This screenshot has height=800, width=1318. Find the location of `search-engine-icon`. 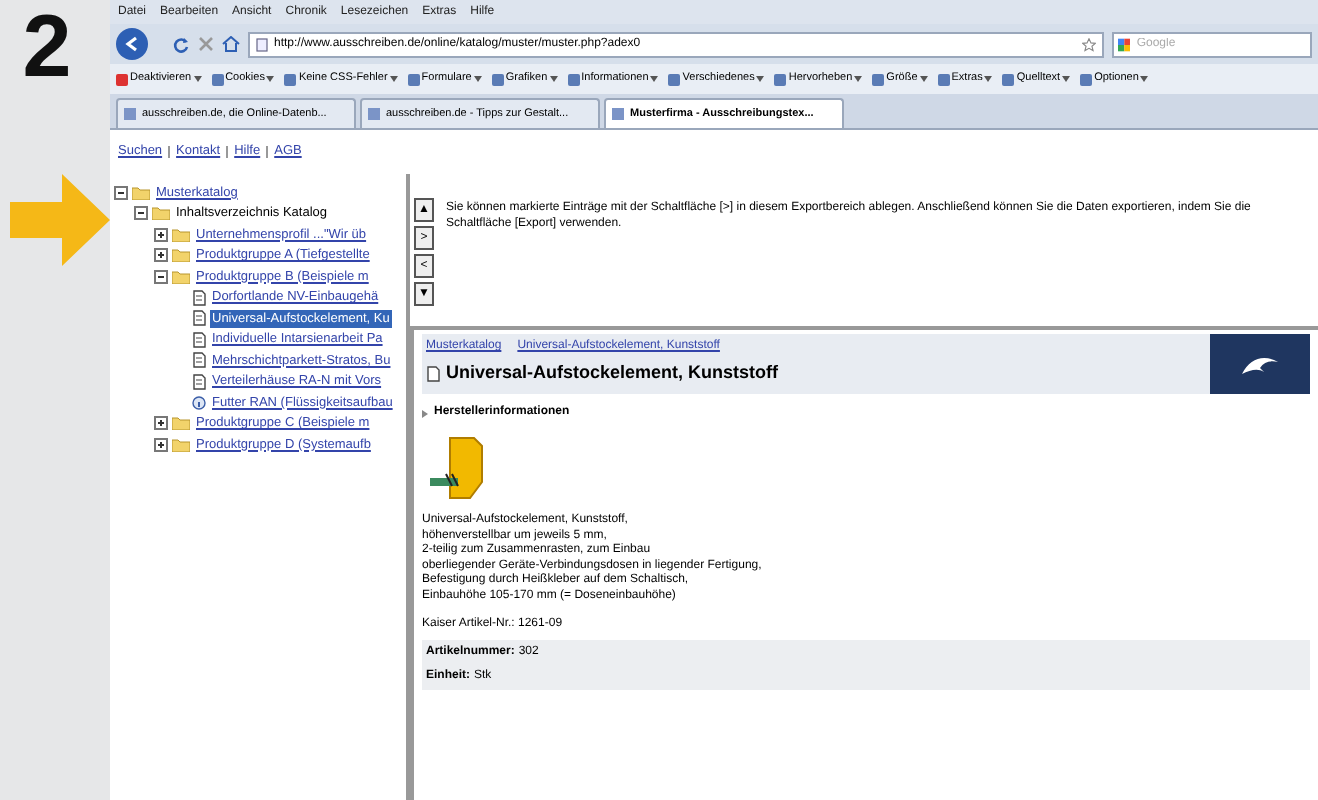

search-engine-icon is located at coordinates (1124, 44).